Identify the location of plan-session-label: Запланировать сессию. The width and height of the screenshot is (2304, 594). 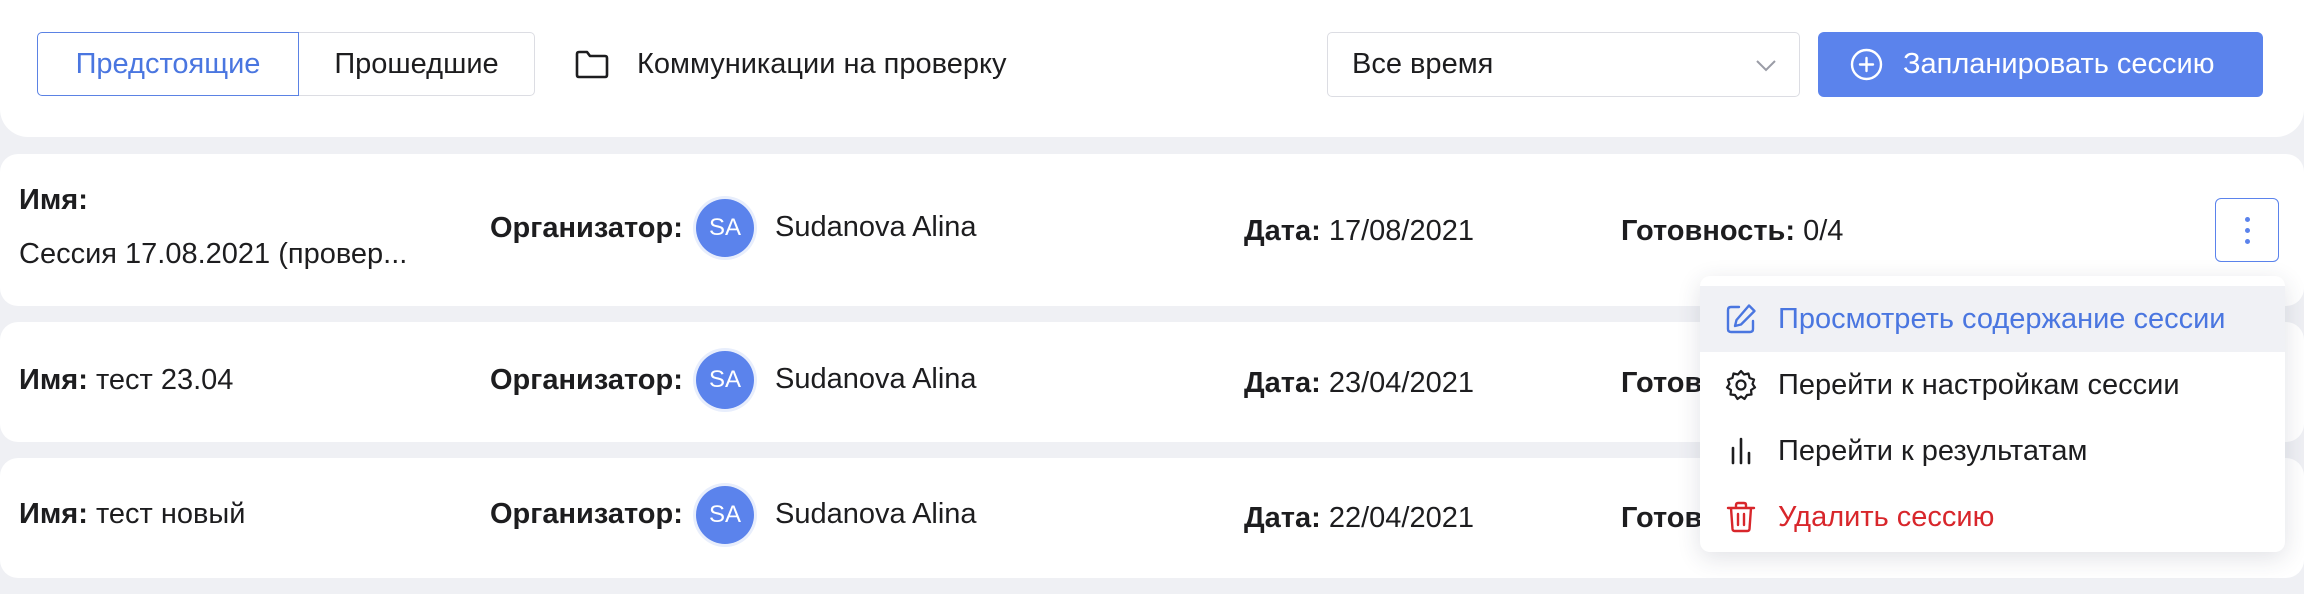
(2059, 64).